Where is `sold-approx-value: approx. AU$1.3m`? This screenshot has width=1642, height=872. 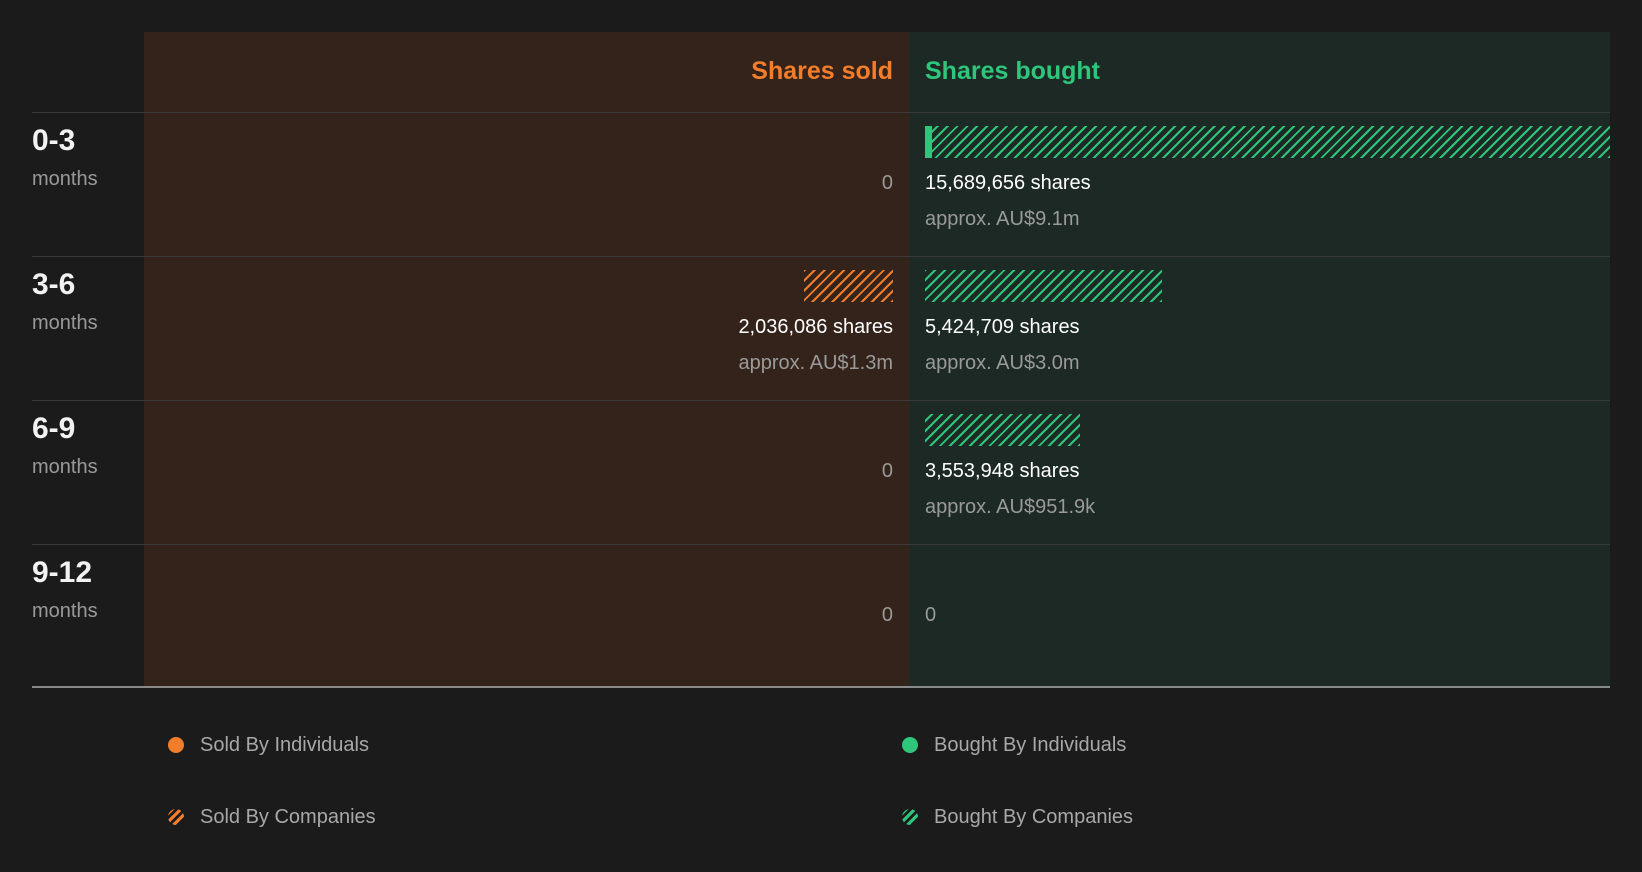 sold-approx-value: approx. AU$1.3m is located at coordinates (815, 363).